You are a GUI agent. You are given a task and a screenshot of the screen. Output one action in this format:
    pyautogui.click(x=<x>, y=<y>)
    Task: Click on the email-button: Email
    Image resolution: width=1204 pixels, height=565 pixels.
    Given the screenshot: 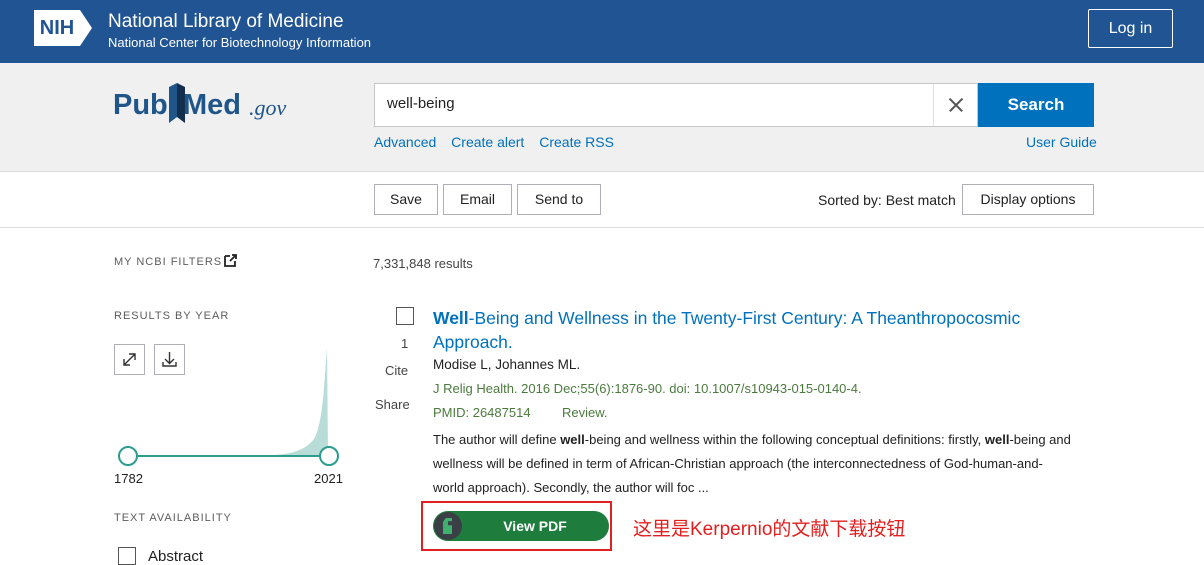 What is the action you would take?
    pyautogui.click(x=477, y=199)
    